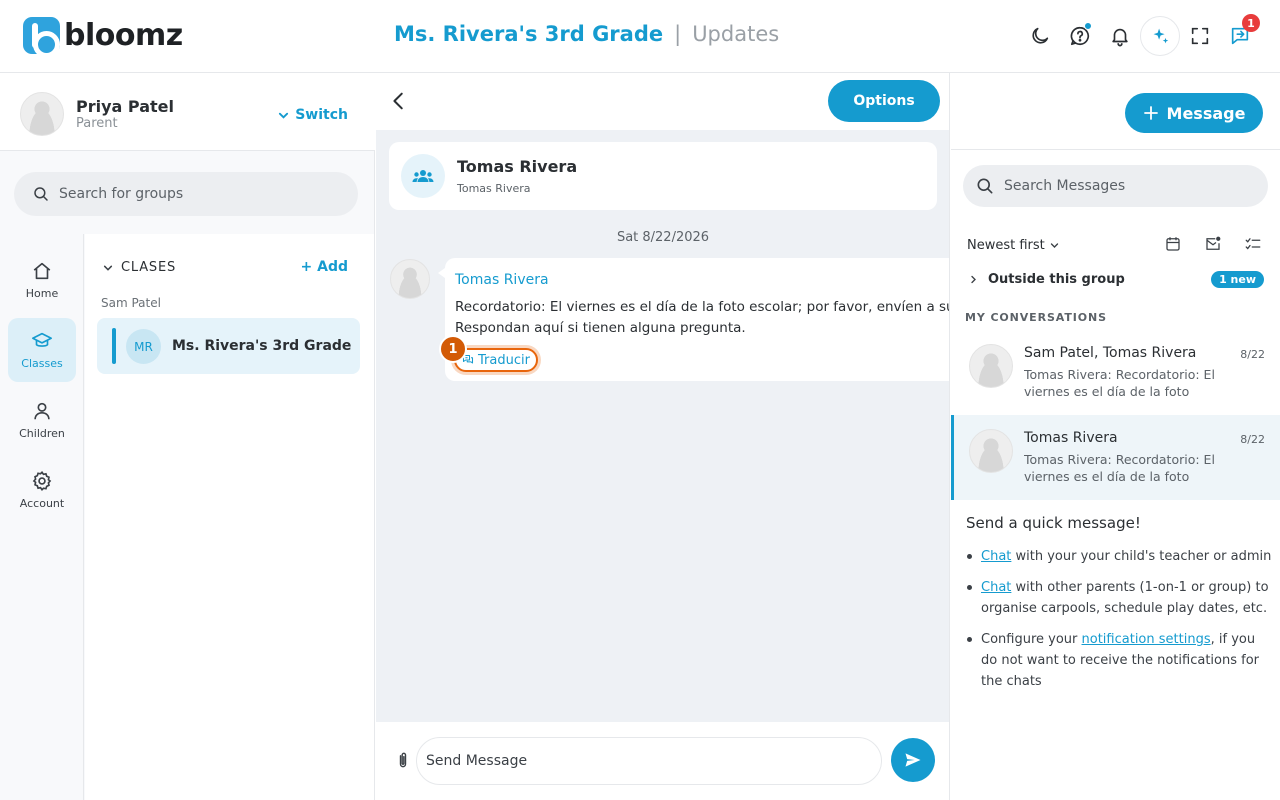  What do you see at coordinates (1065, 186) in the screenshot?
I see `search-messages-placeholder: Search Messages` at bounding box center [1065, 186].